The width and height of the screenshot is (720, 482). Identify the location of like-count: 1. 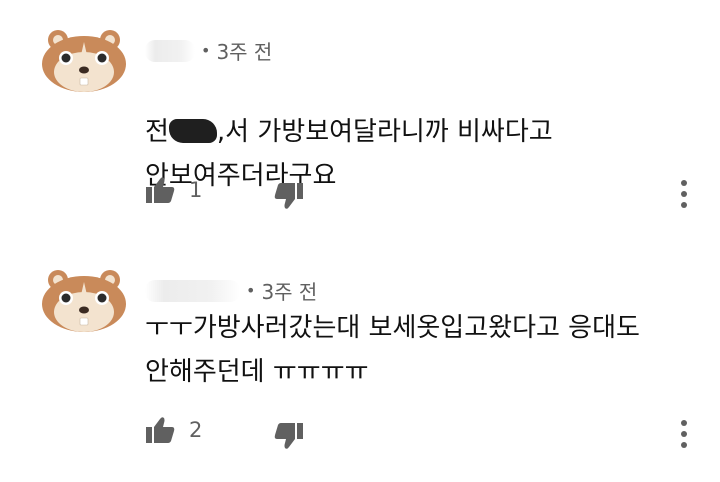
(196, 190).